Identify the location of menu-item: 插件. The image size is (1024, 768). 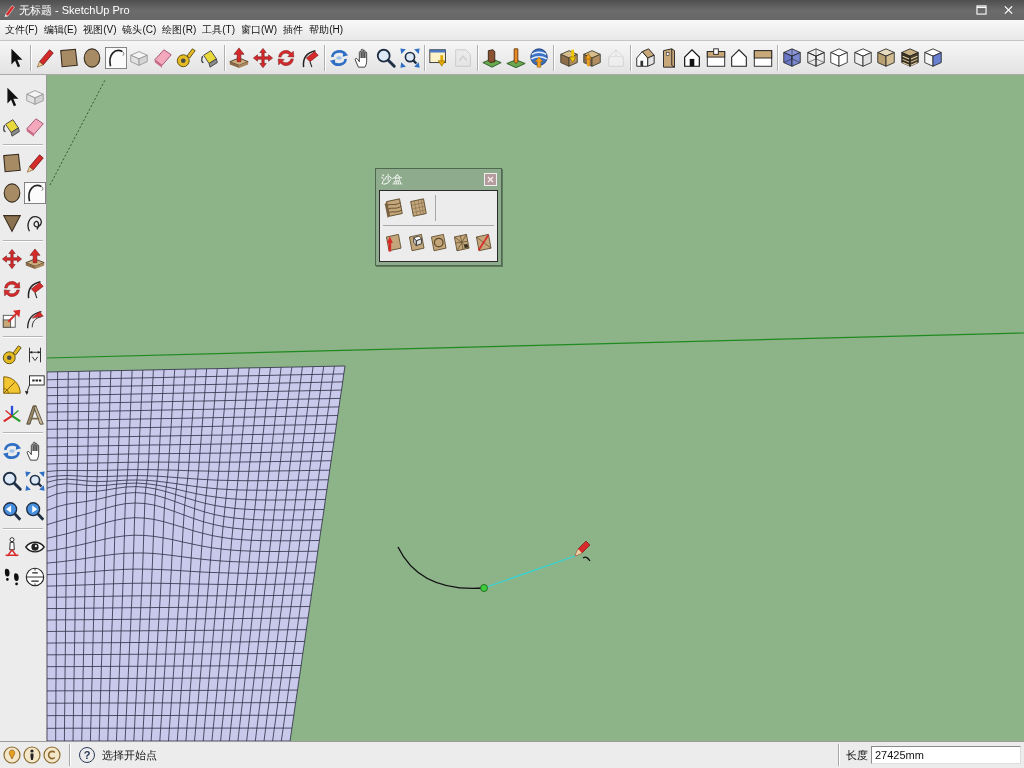
(293, 30).